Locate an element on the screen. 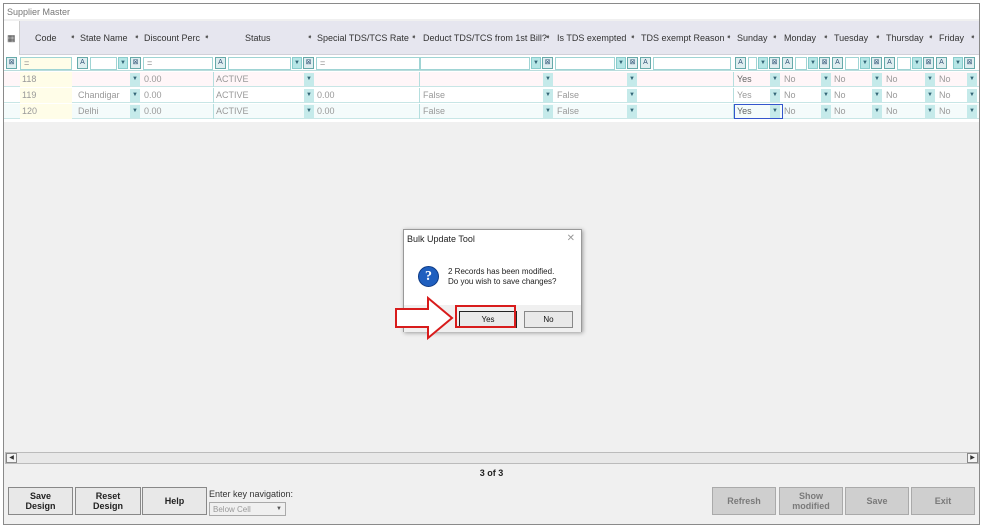 Image resolution: width=983 pixels, height=528 pixels. filter-deduct-tds is located at coordinates (475, 63).